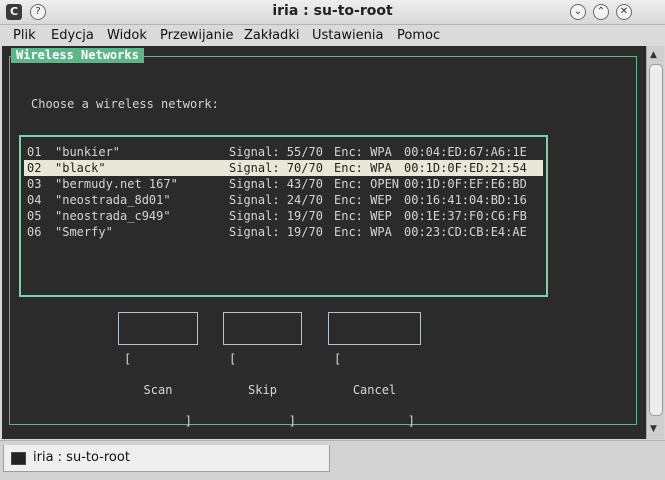 This screenshot has height=480, width=665. I want to click on menu-edycja: Edycja, so click(72, 35).